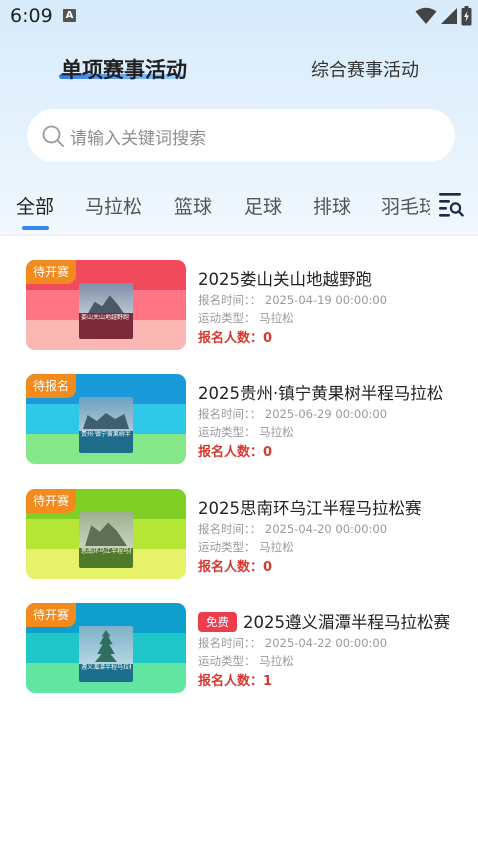 The height and width of the screenshot is (850, 478). Describe the element at coordinates (106, 311) in the screenshot. I see `event-poster: 娄山关山地越野跑` at that location.